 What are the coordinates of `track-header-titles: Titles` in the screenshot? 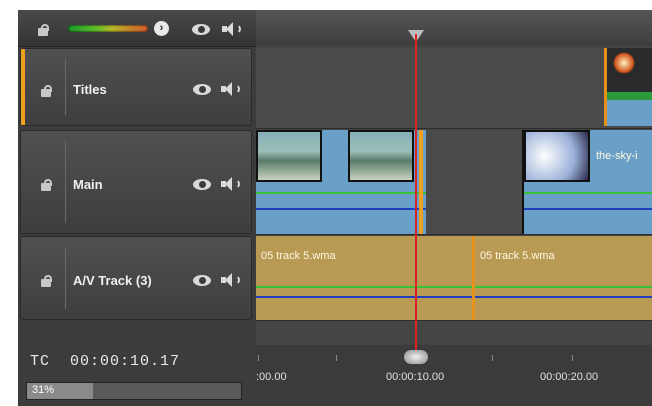 It's located at (136, 87).